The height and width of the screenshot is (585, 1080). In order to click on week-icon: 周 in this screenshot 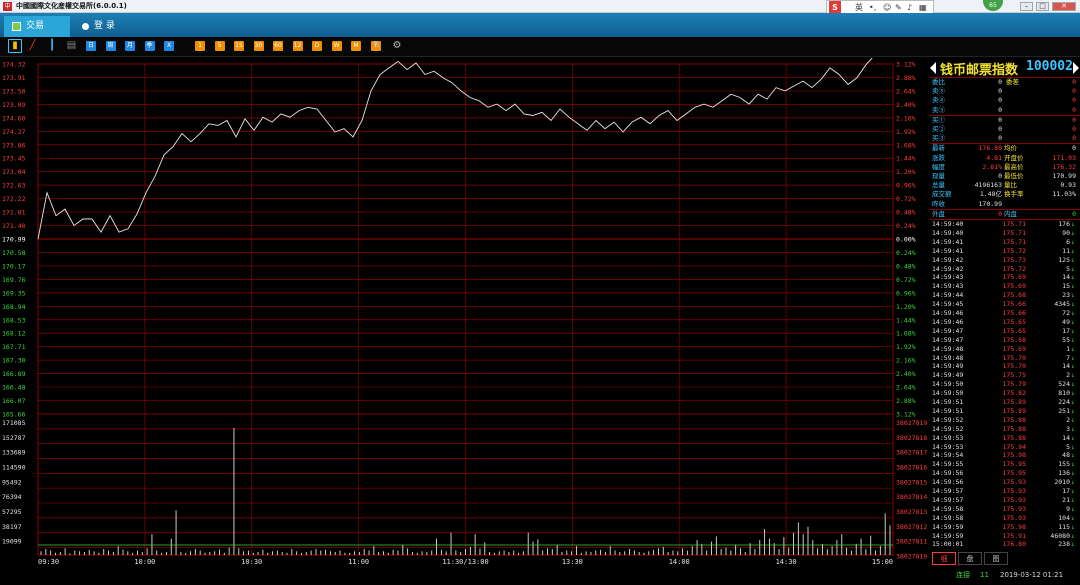, I will do `click(110, 46)`.